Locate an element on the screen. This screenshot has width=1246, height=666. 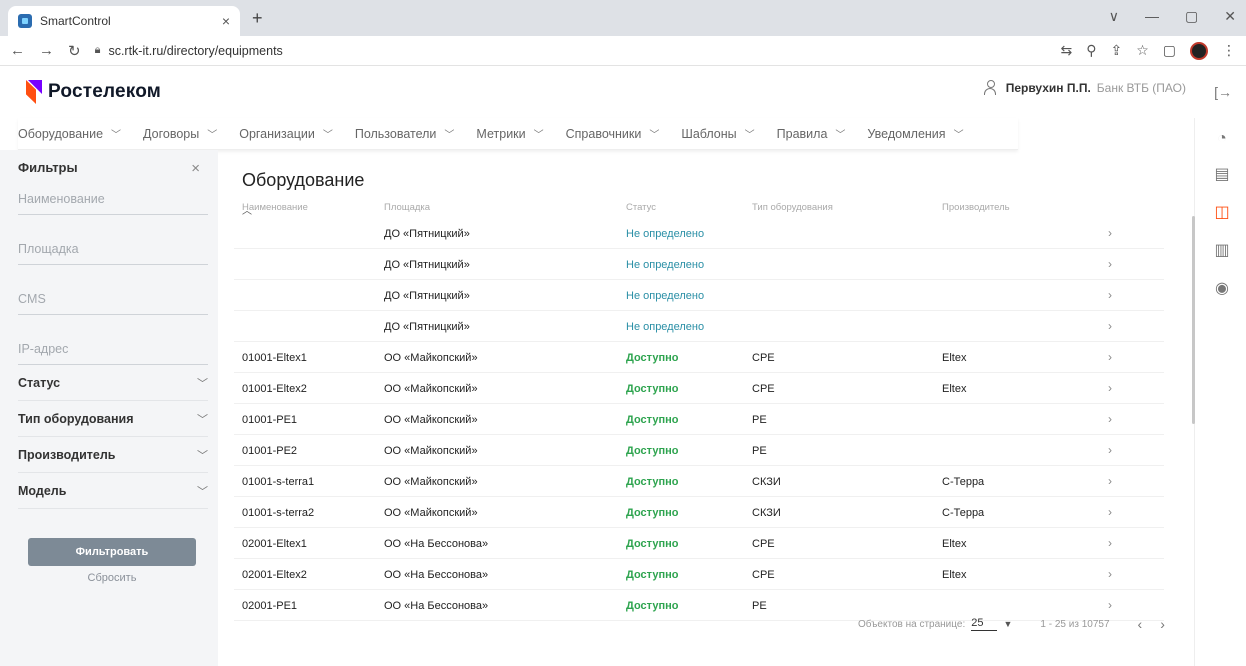
nav-item-metrics: Метрики ﹀ is located at coordinates (509, 134).